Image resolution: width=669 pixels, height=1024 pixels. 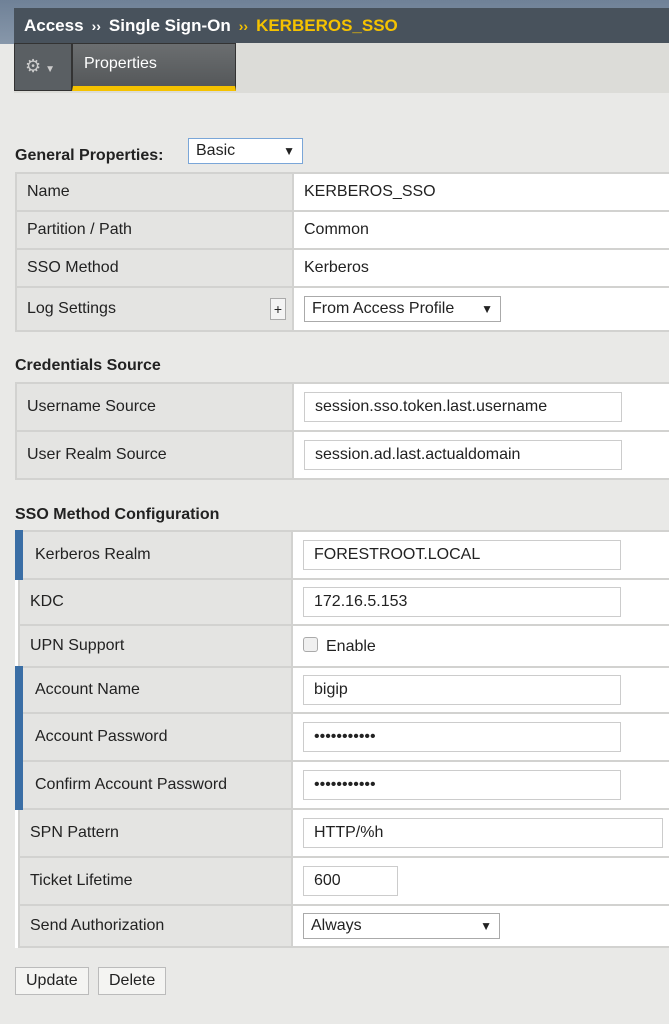 I want to click on upn-support-checkbox, so click(x=310, y=644).